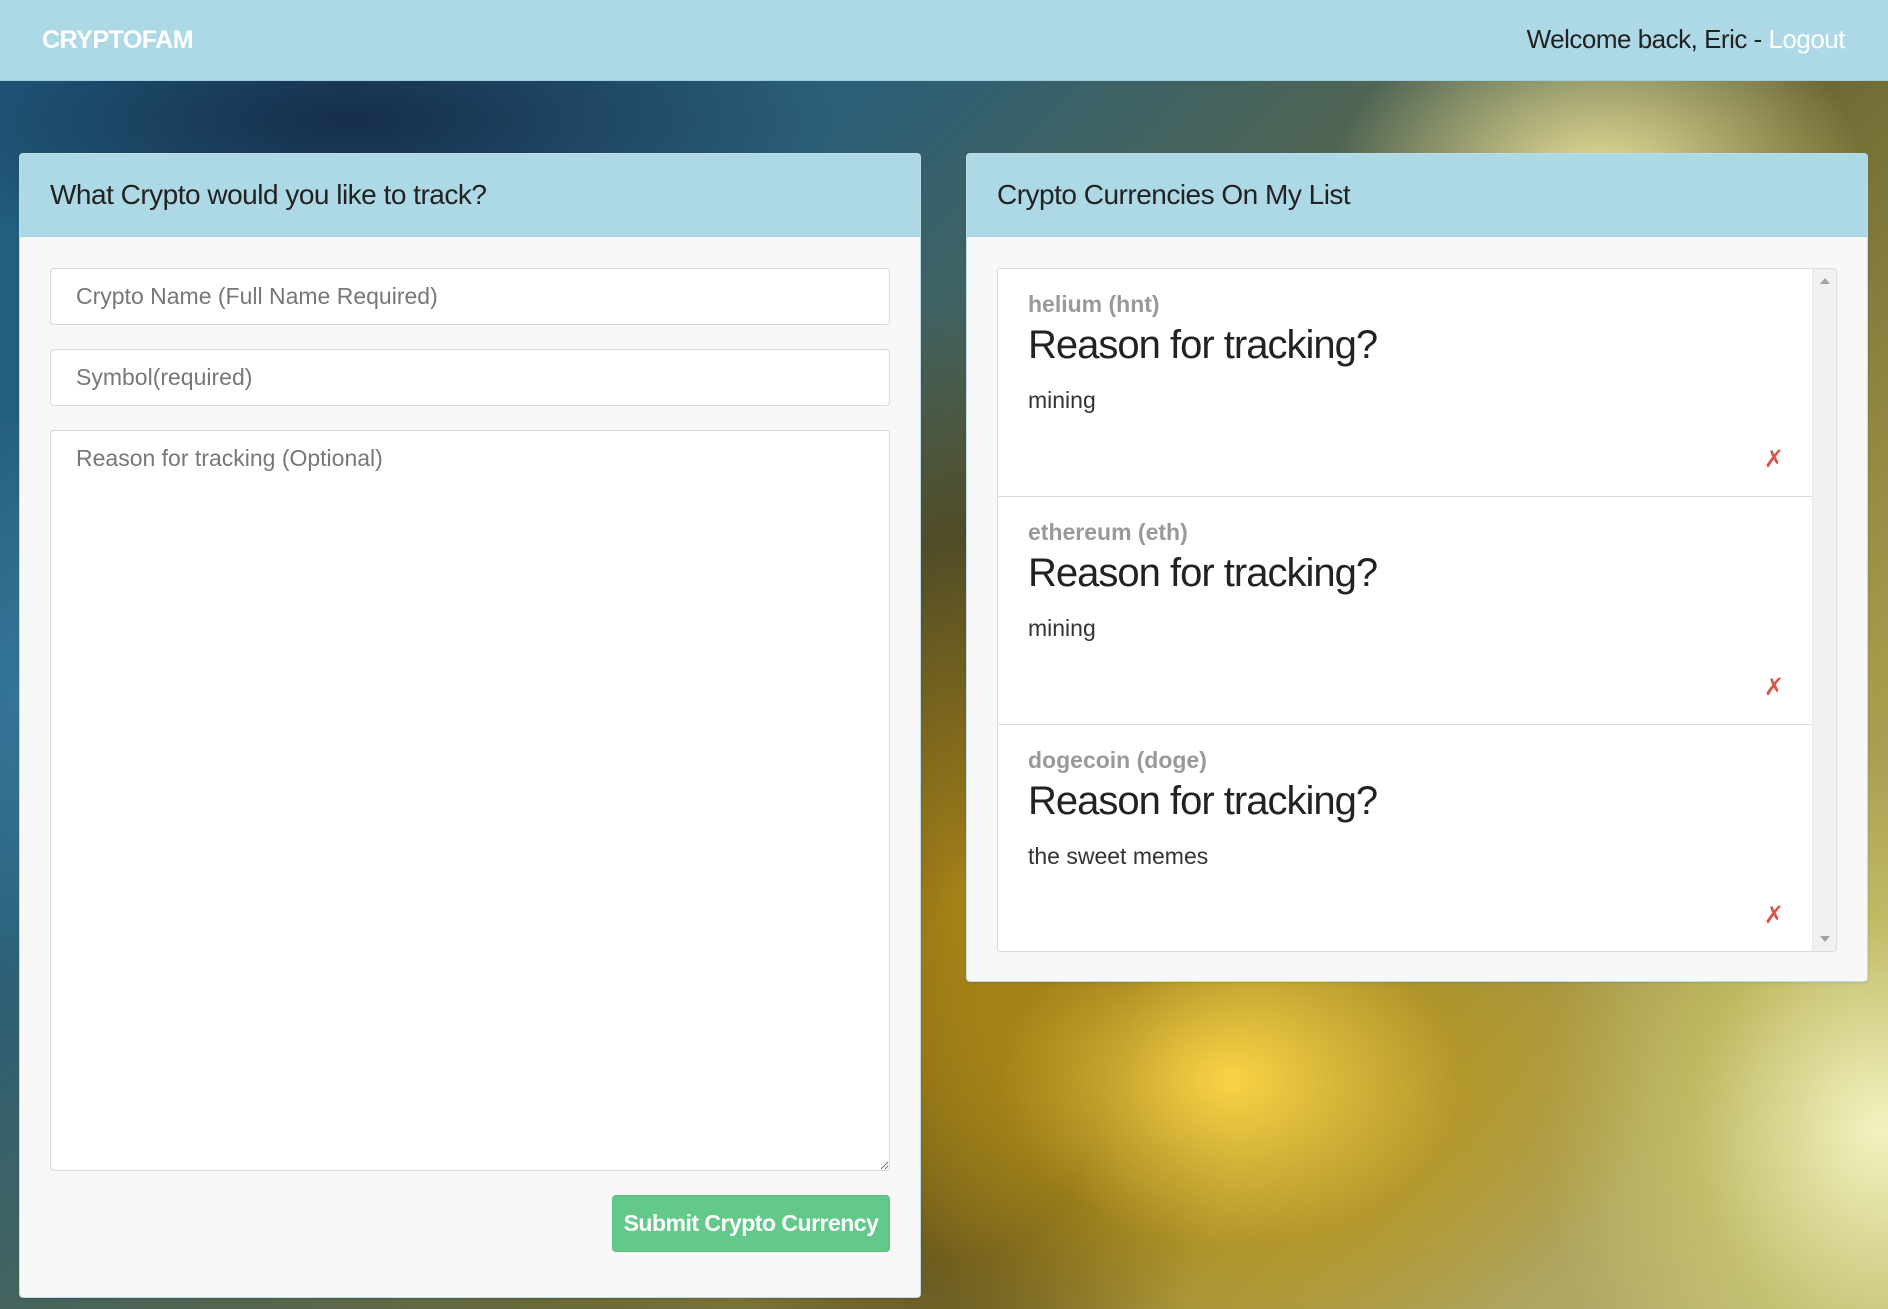 The image size is (1888, 1309). What do you see at coordinates (118, 40) in the screenshot?
I see `brand-logo: CRYPTOFAM` at bounding box center [118, 40].